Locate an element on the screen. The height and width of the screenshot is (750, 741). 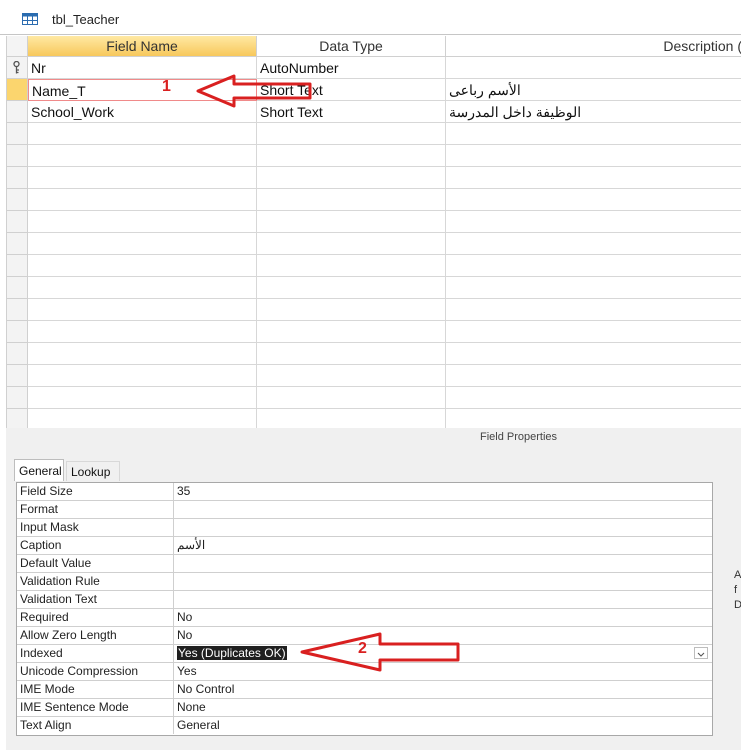
field-name-header: Field Name is located at coordinates (142, 46).